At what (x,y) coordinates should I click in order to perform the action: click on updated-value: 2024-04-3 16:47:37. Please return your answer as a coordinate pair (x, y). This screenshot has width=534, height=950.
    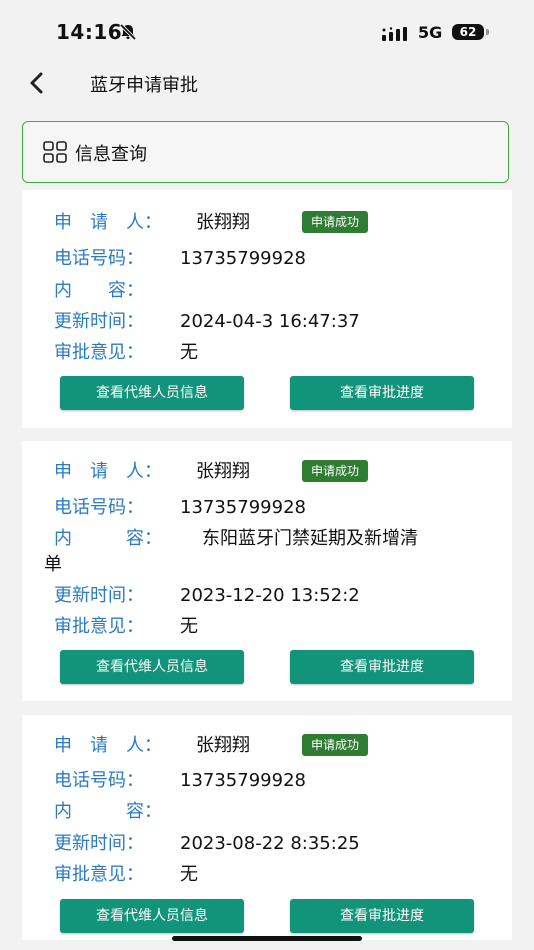
    Looking at the image, I should click on (270, 321).